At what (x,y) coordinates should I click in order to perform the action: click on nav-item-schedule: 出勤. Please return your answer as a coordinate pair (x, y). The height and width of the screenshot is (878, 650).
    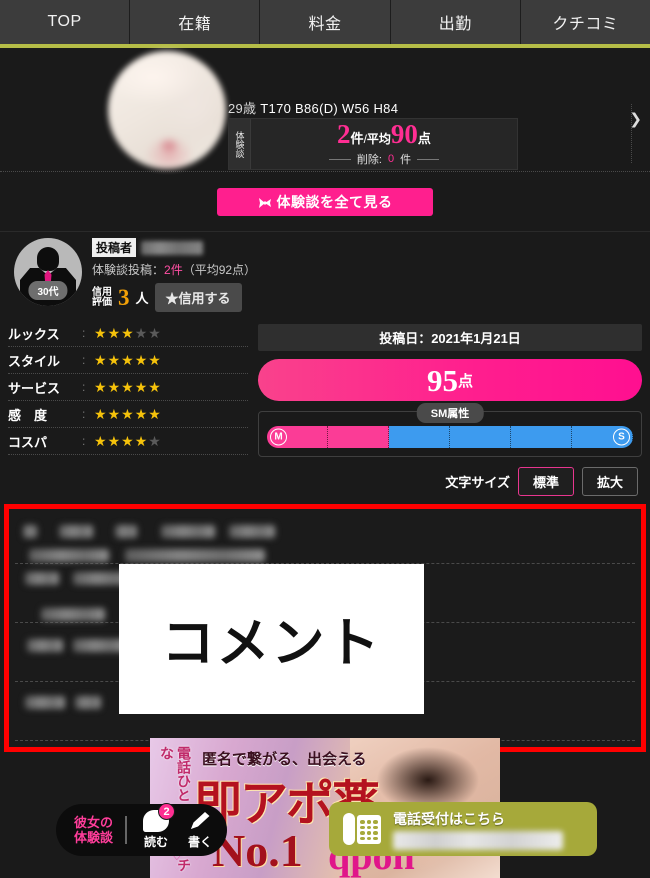
    Looking at the image, I should click on (456, 22).